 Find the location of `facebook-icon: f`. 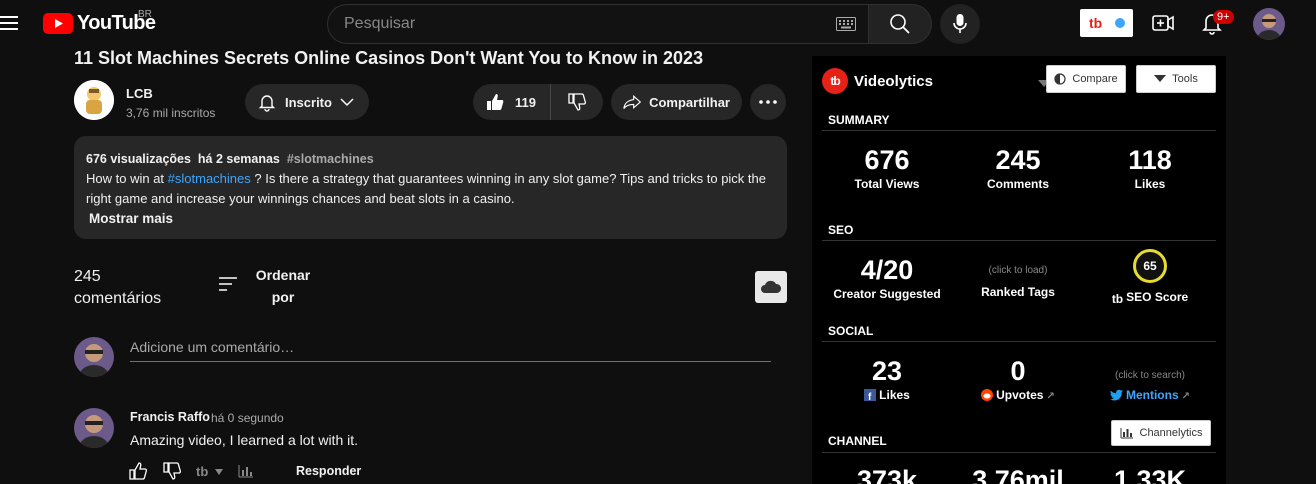

facebook-icon: f is located at coordinates (870, 395).